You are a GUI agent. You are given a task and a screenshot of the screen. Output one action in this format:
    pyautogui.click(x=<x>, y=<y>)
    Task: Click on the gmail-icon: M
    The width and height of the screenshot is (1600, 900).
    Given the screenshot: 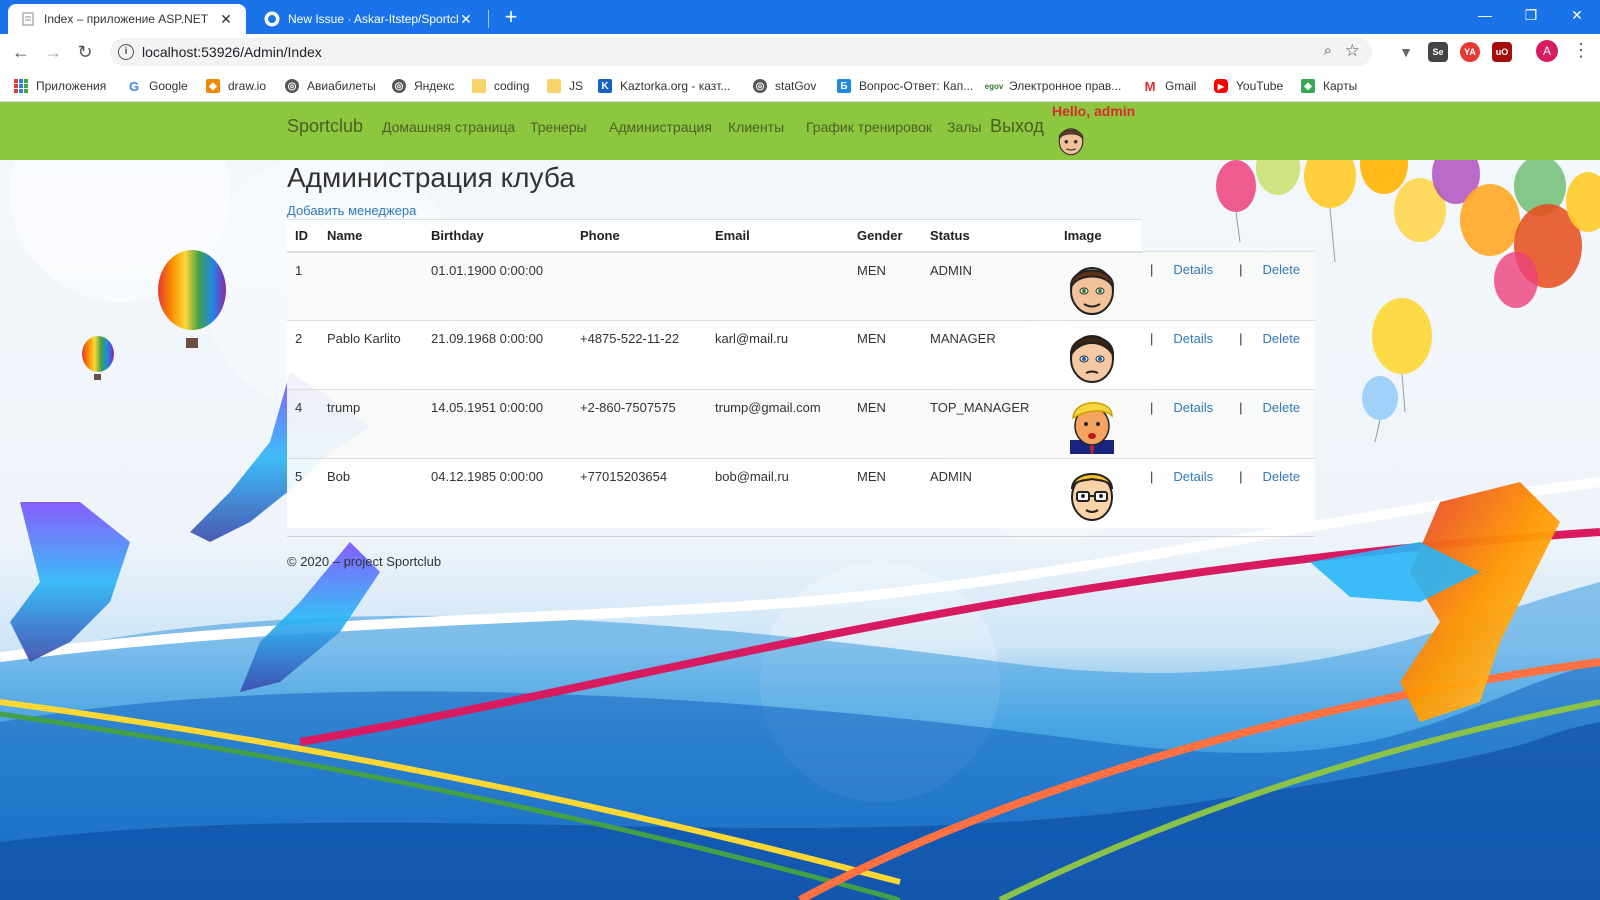 What is the action you would take?
    pyautogui.click(x=1150, y=86)
    